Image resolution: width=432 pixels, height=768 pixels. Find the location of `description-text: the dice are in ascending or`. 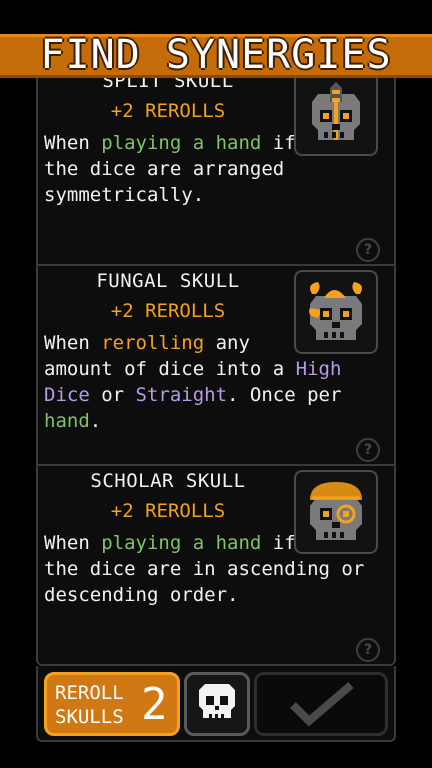

description-text: the dice are in ascending or is located at coordinates (204, 569).